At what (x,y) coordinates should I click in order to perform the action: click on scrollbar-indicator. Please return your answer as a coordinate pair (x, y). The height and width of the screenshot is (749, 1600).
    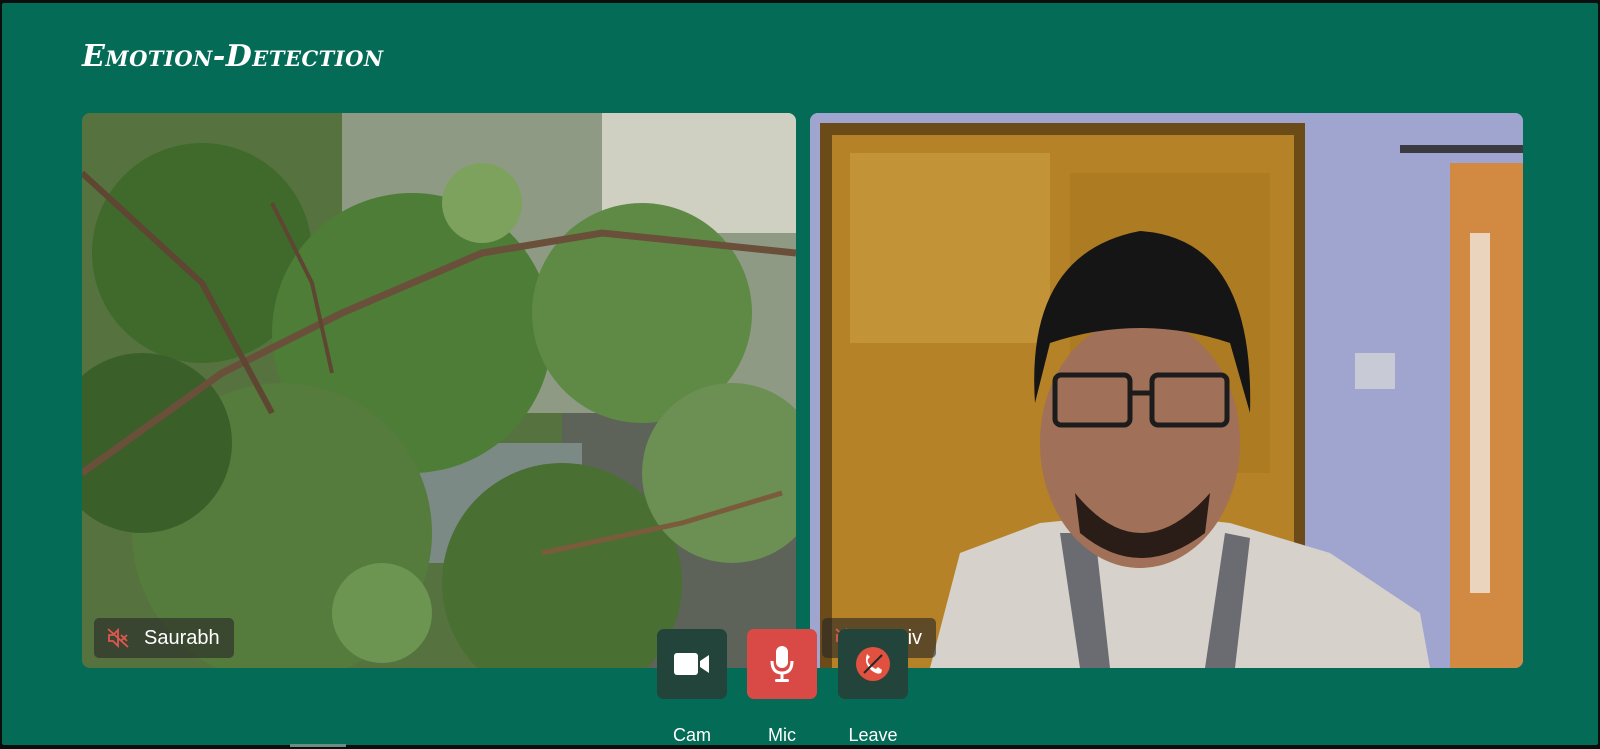
    Looking at the image, I should click on (318, 745).